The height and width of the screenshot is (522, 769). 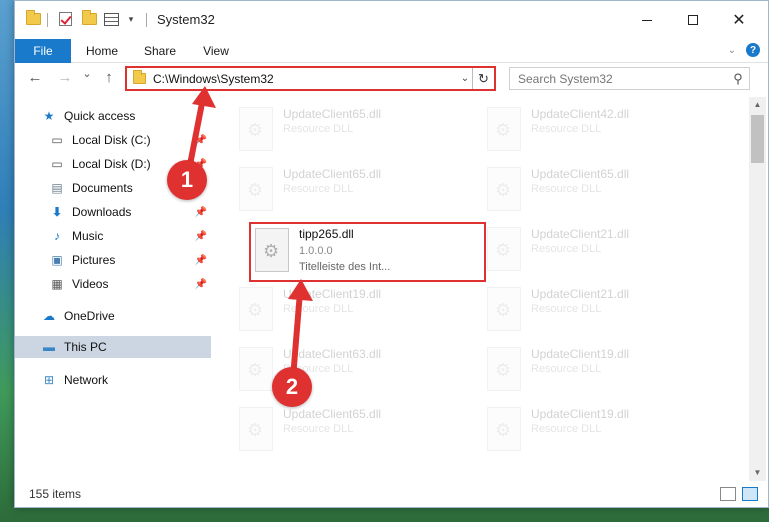 I want to click on title-bar: ▾ System32 ✕, so click(x=391, y=20).